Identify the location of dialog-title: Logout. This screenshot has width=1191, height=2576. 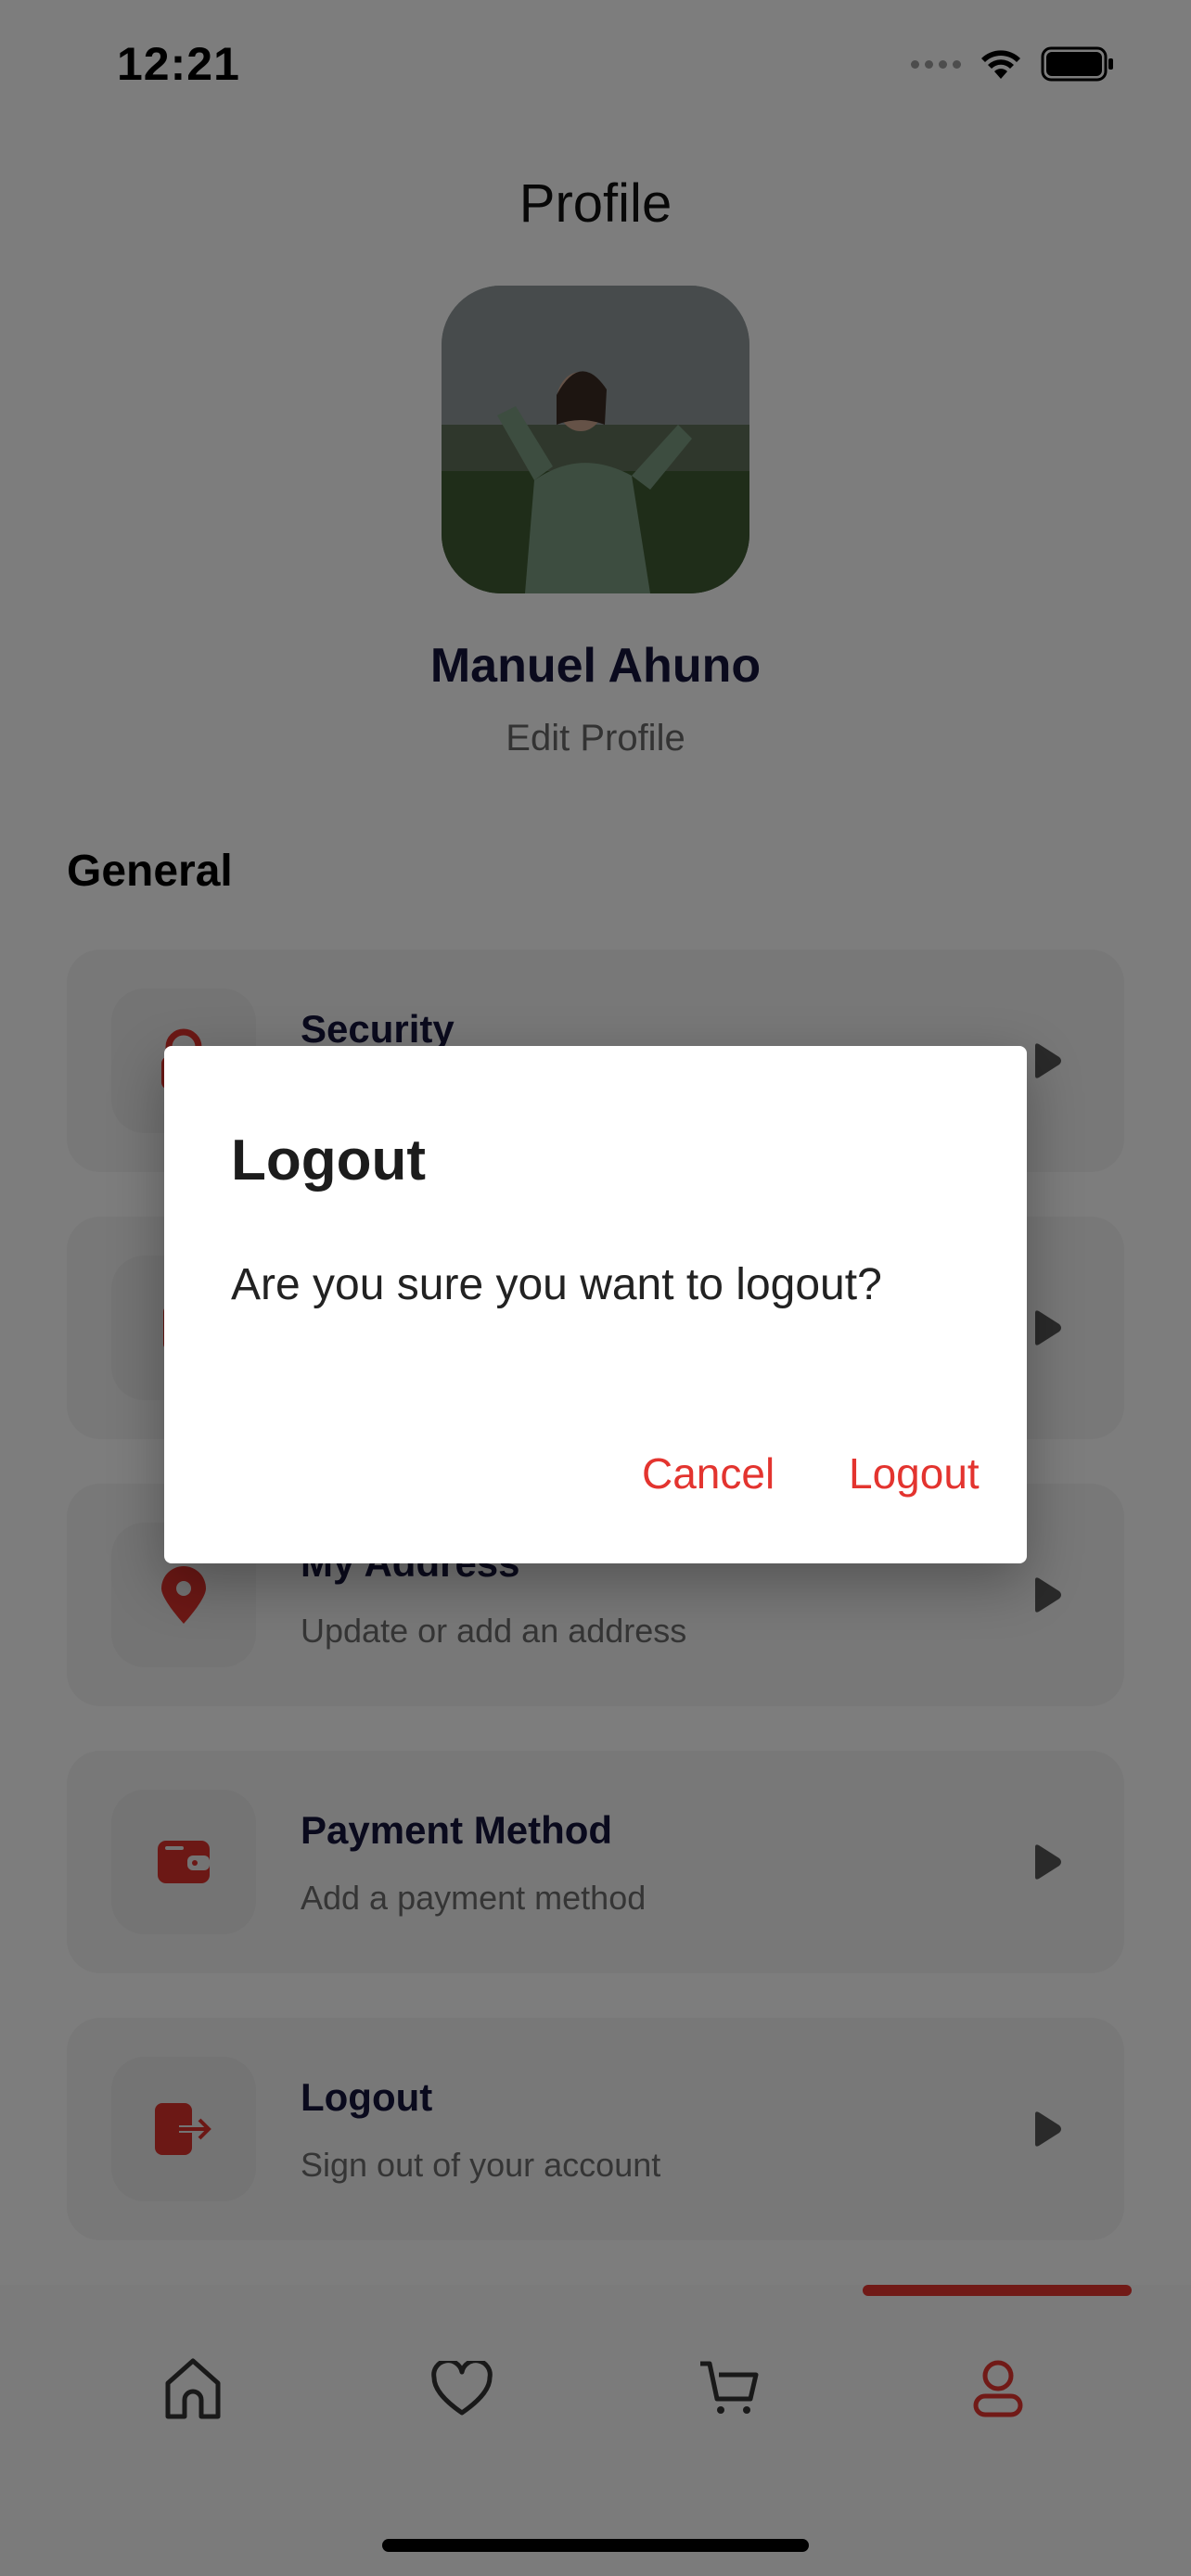
(329, 1160).